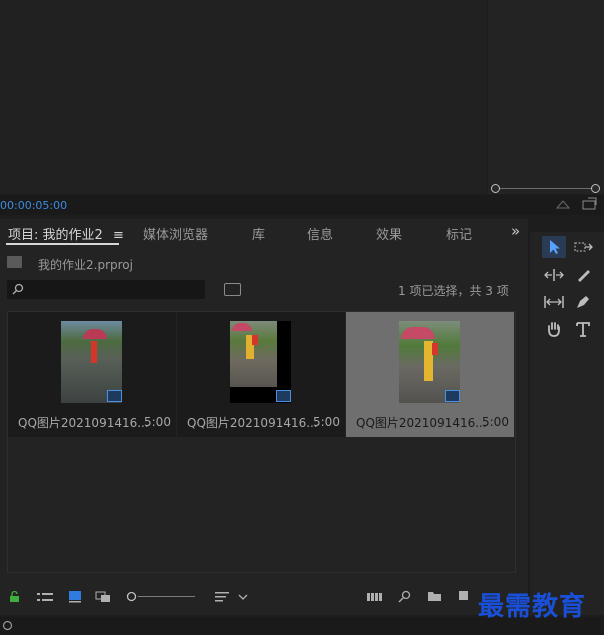 The width and height of the screenshot is (604, 635). What do you see at coordinates (258, 233) in the screenshot?
I see `tab-libraries: 库` at bounding box center [258, 233].